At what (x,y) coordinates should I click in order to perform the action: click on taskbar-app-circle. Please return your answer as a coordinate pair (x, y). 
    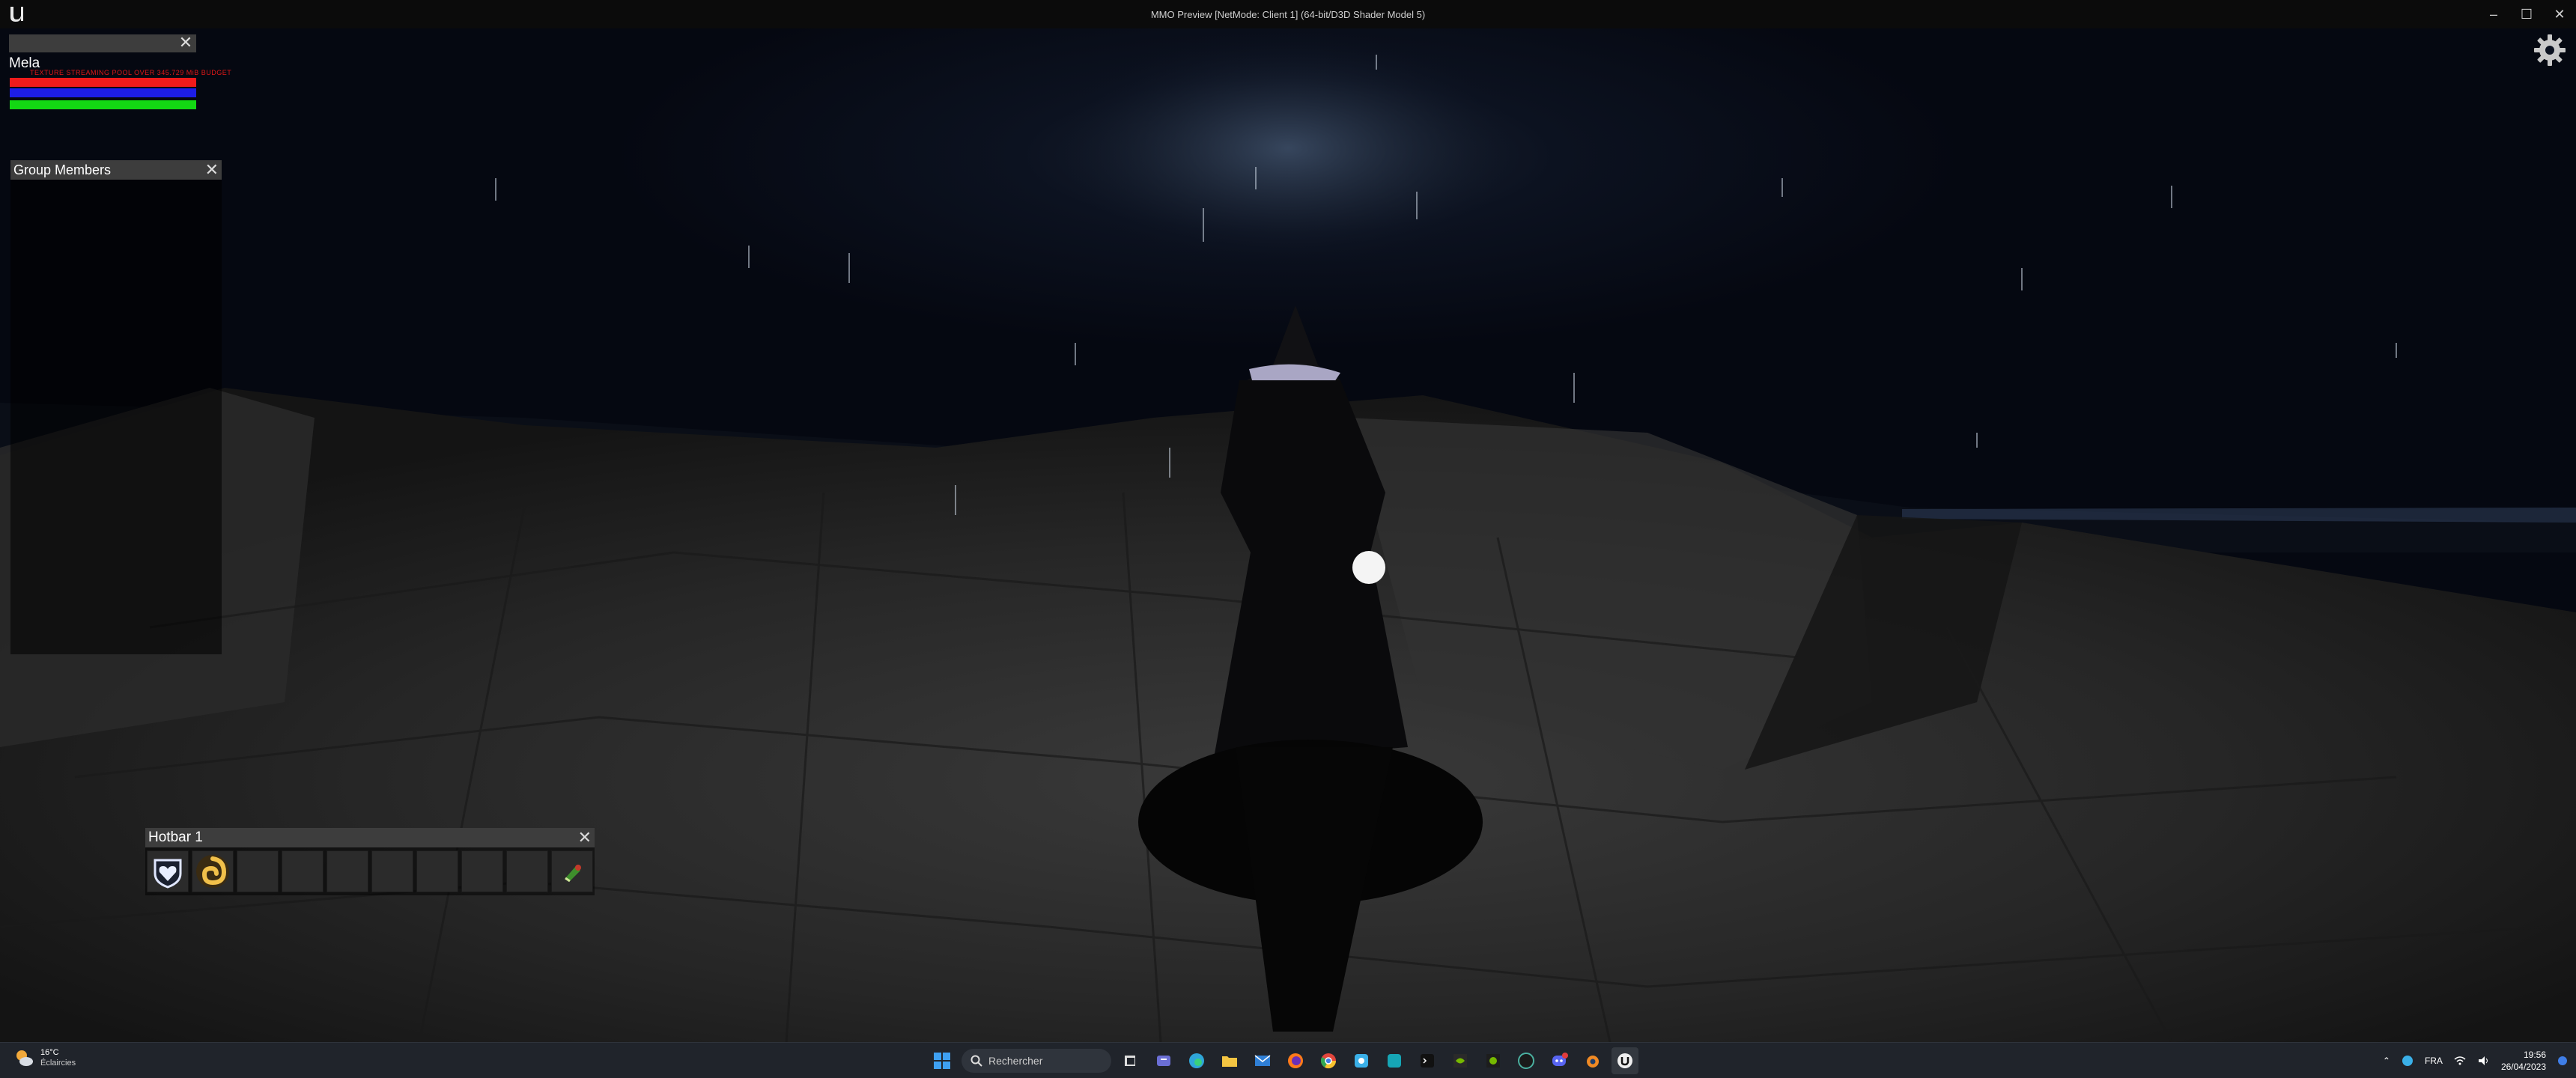
    Looking at the image, I should click on (1526, 1060).